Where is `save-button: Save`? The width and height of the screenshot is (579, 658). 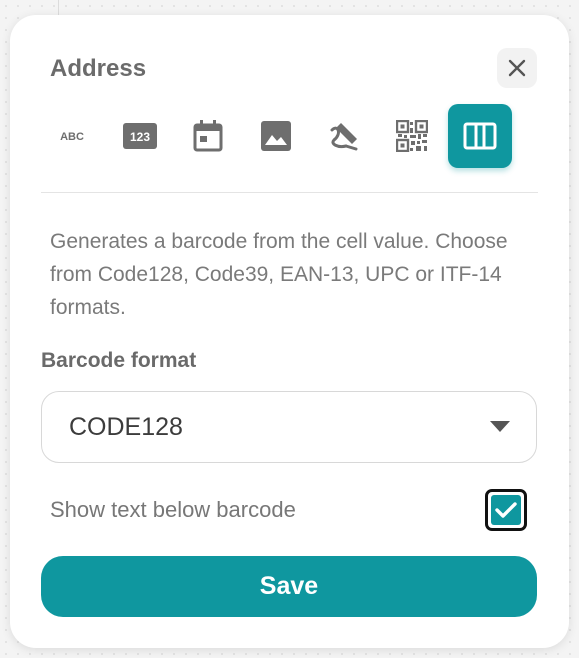 save-button: Save is located at coordinates (289, 586).